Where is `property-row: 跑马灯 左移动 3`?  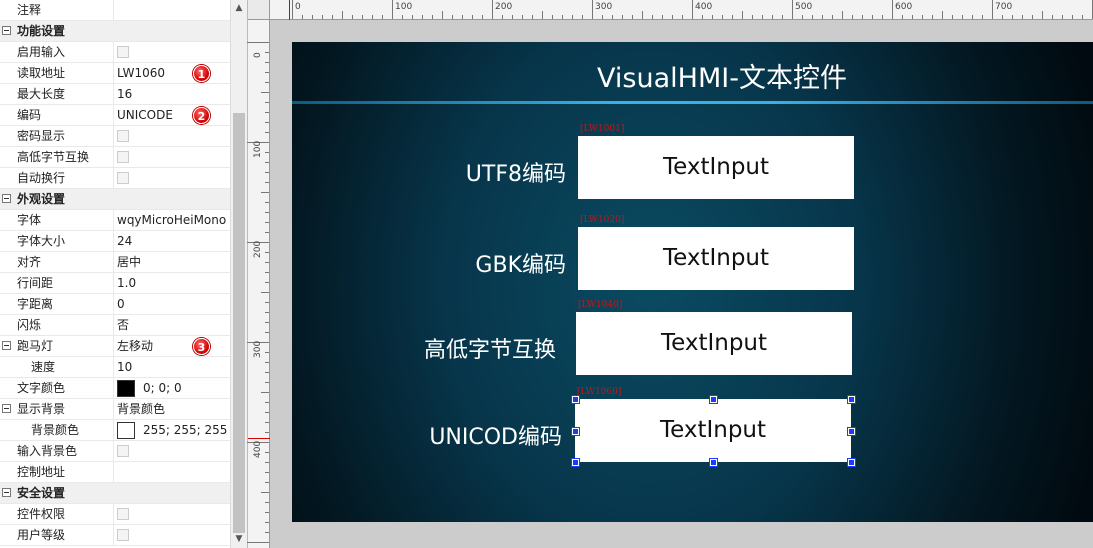 property-row: 跑马灯 左移动 3 is located at coordinates (115, 346).